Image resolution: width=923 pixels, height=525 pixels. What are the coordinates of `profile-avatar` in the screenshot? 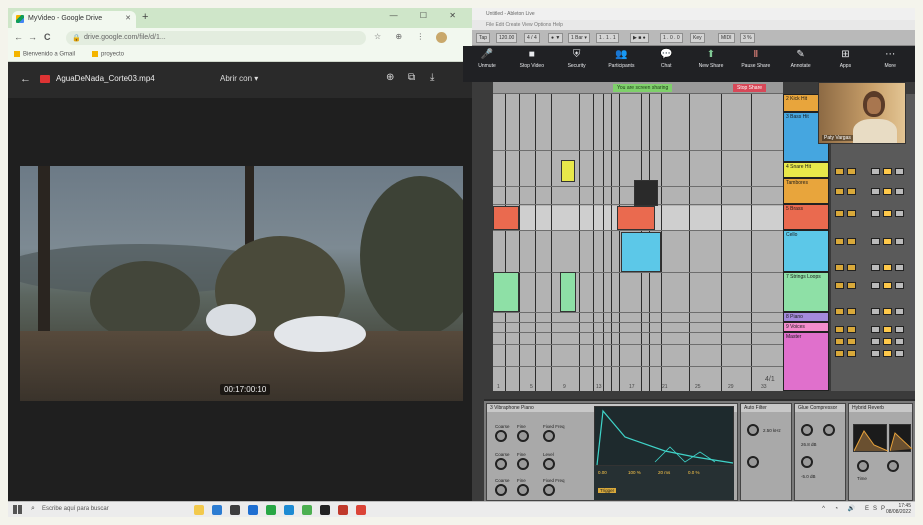 It's located at (441, 37).